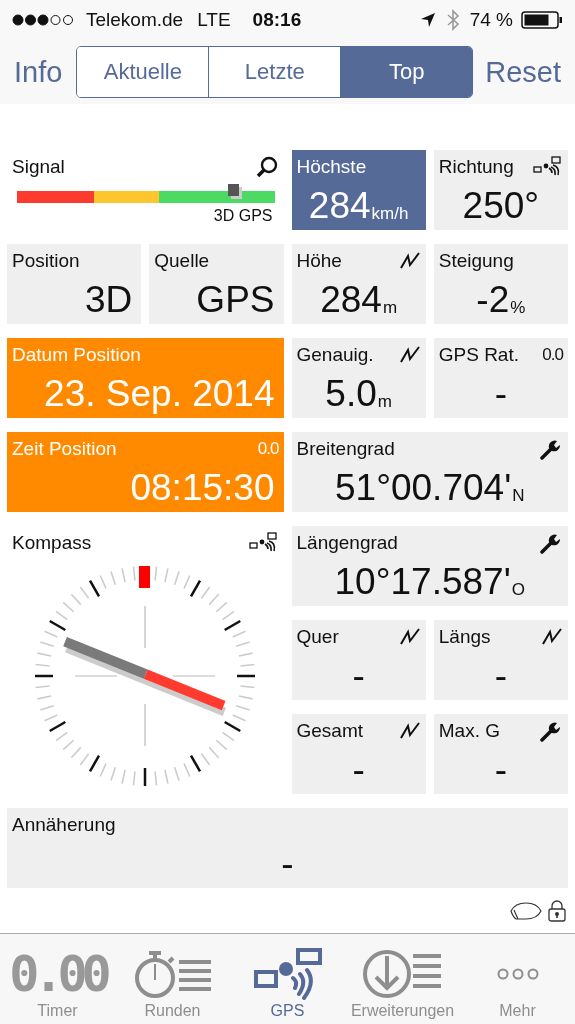 The image size is (575, 1024). What do you see at coordinates (476, 261) in the screenshot?
I see `tile-title: Steigung` at bounding box center [476, 261].